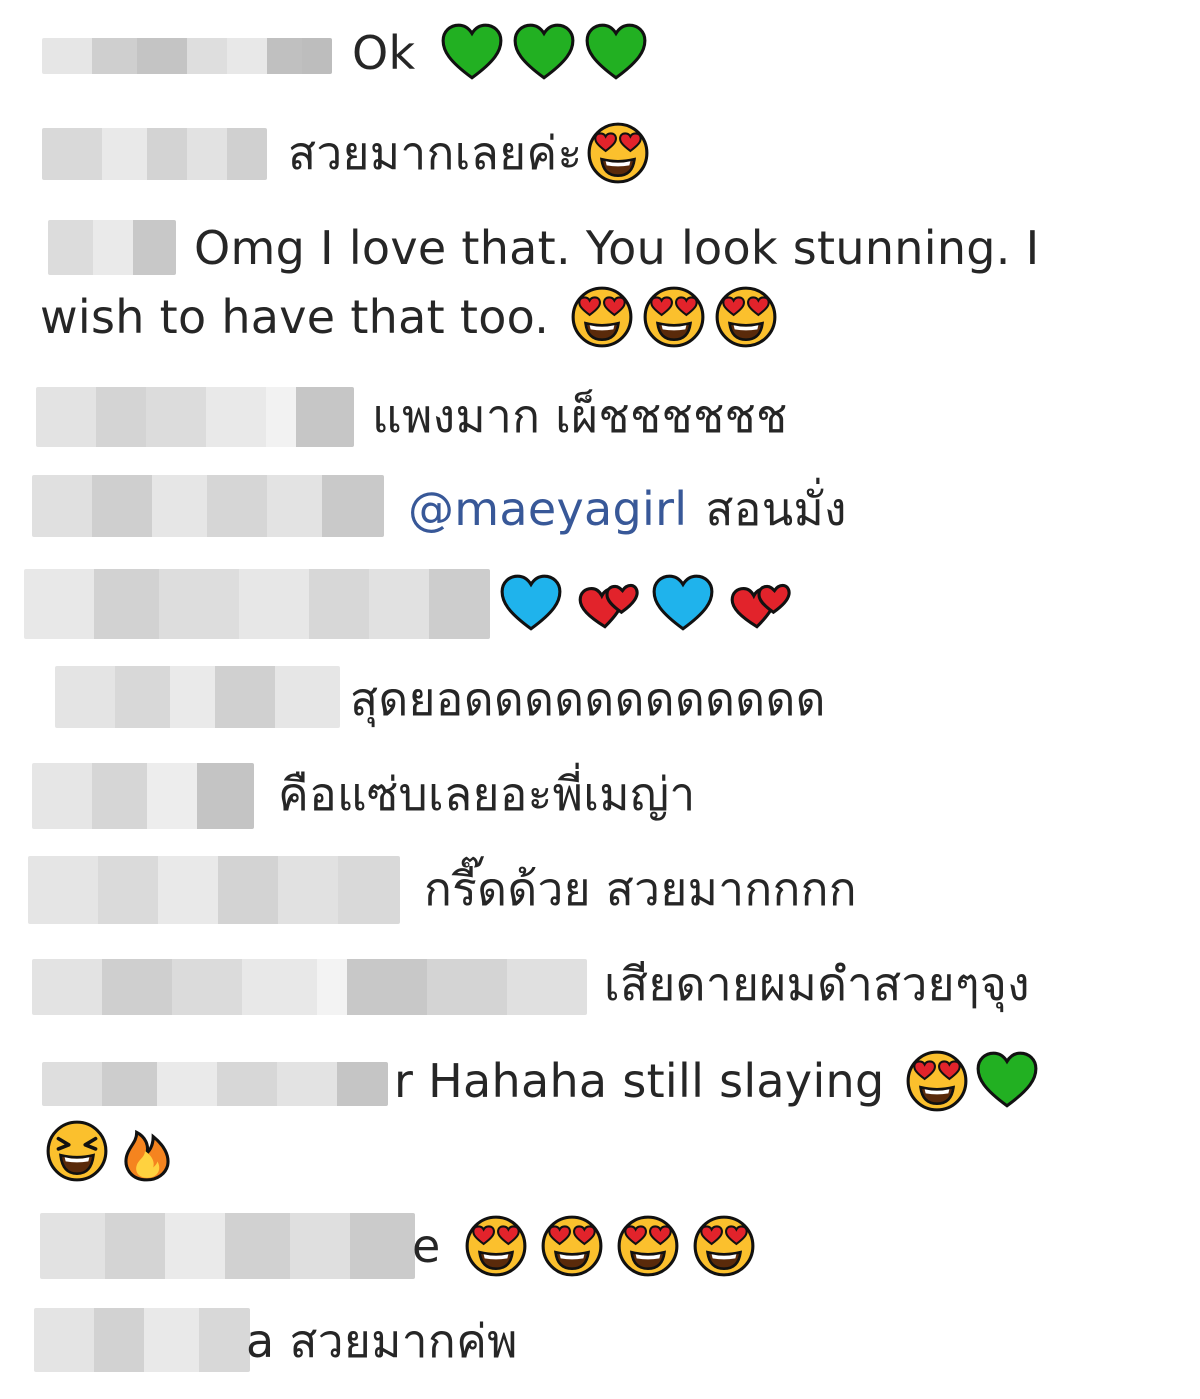  Describe the element at coordinates (640, 889) in the screenshot. I see `comment-text: กรี๊ดด้วย สวยมากกกก` at that location.